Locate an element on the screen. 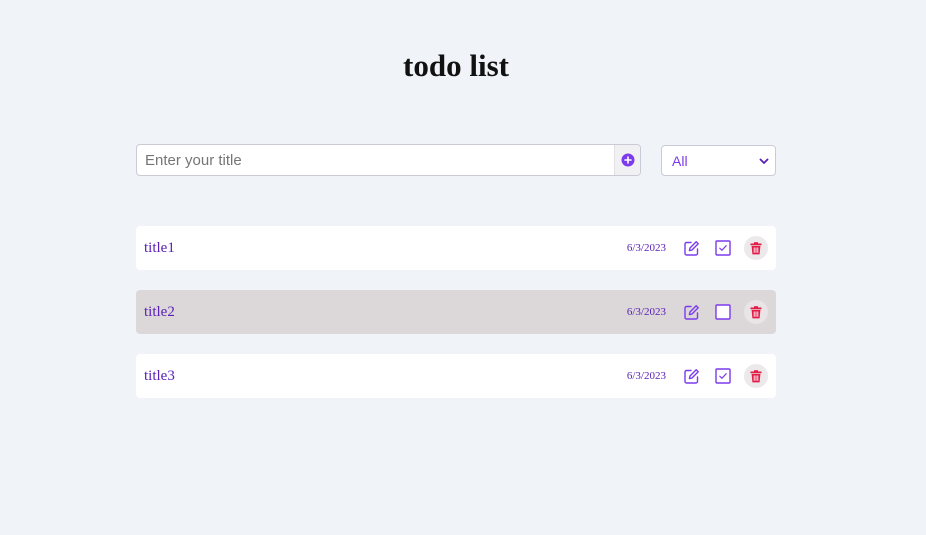 The image size is (926, 535). todo-title: title1 is located at coordinates (159, 247).